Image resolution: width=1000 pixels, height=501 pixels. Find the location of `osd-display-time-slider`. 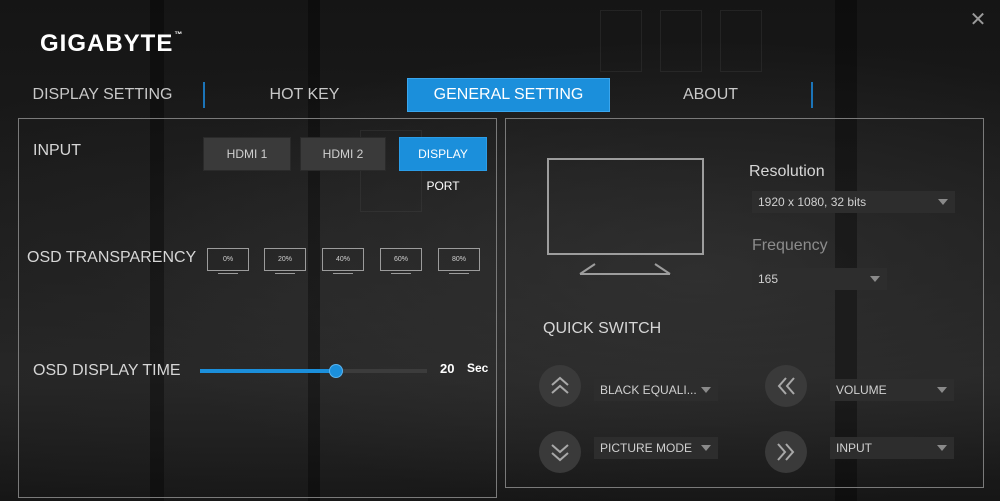

osd-display-time-slider is located at coordinates (313, 371).